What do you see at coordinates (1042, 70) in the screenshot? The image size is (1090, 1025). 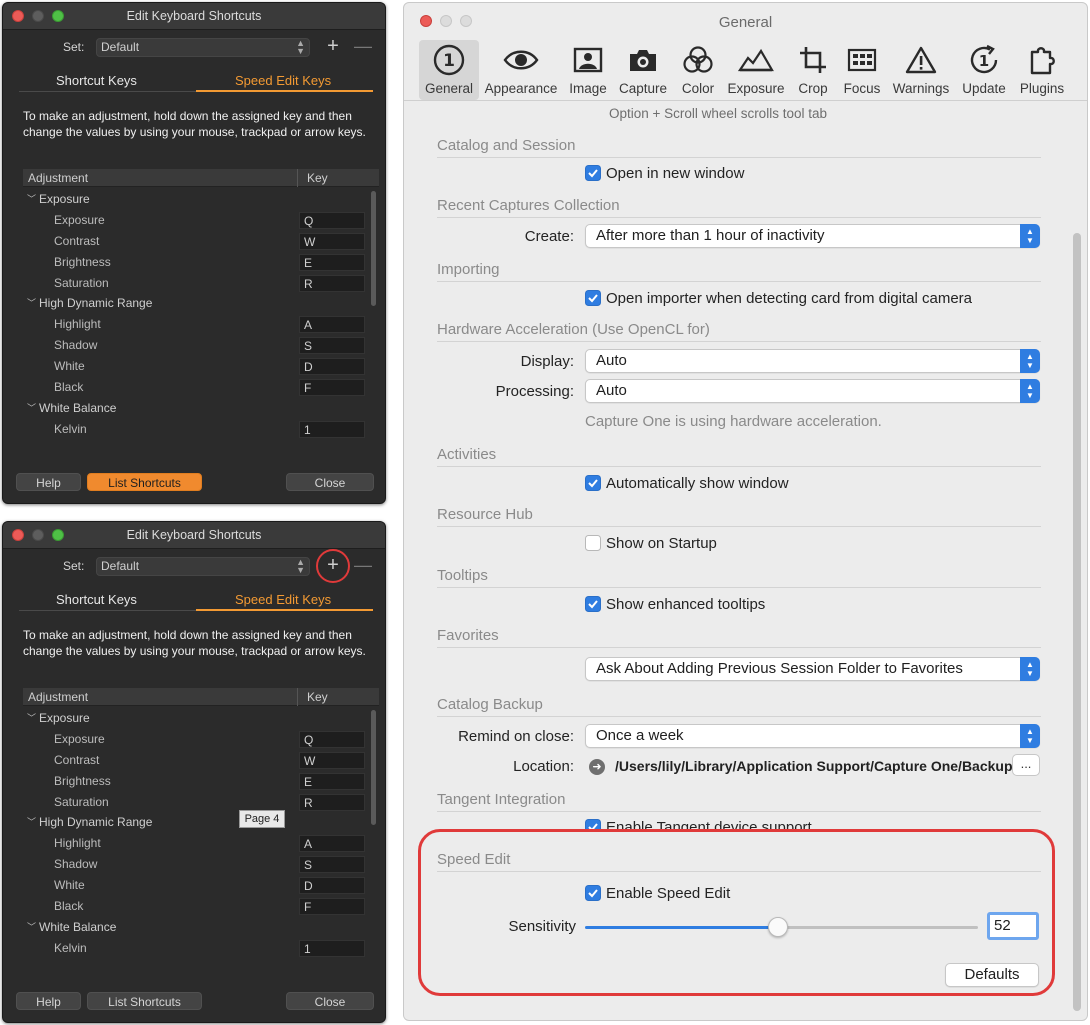 I see `tab-plugins: Plugins` at bounding box center [1042, 70].